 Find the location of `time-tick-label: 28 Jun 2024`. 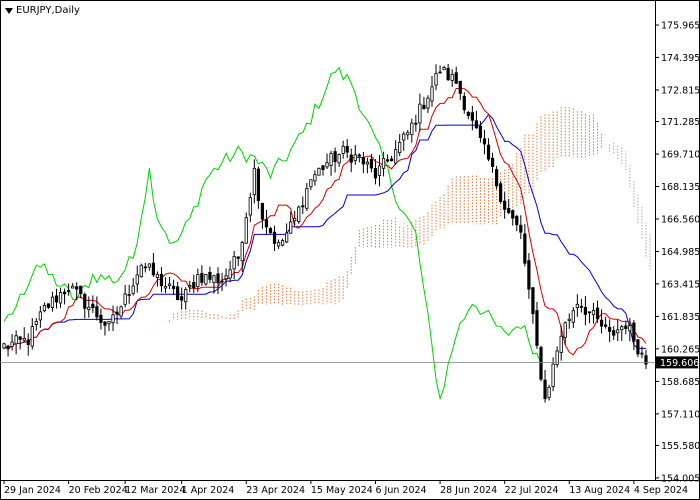

time-tick-label: 28 Jun 2024 is located at coordinates (468, 490).